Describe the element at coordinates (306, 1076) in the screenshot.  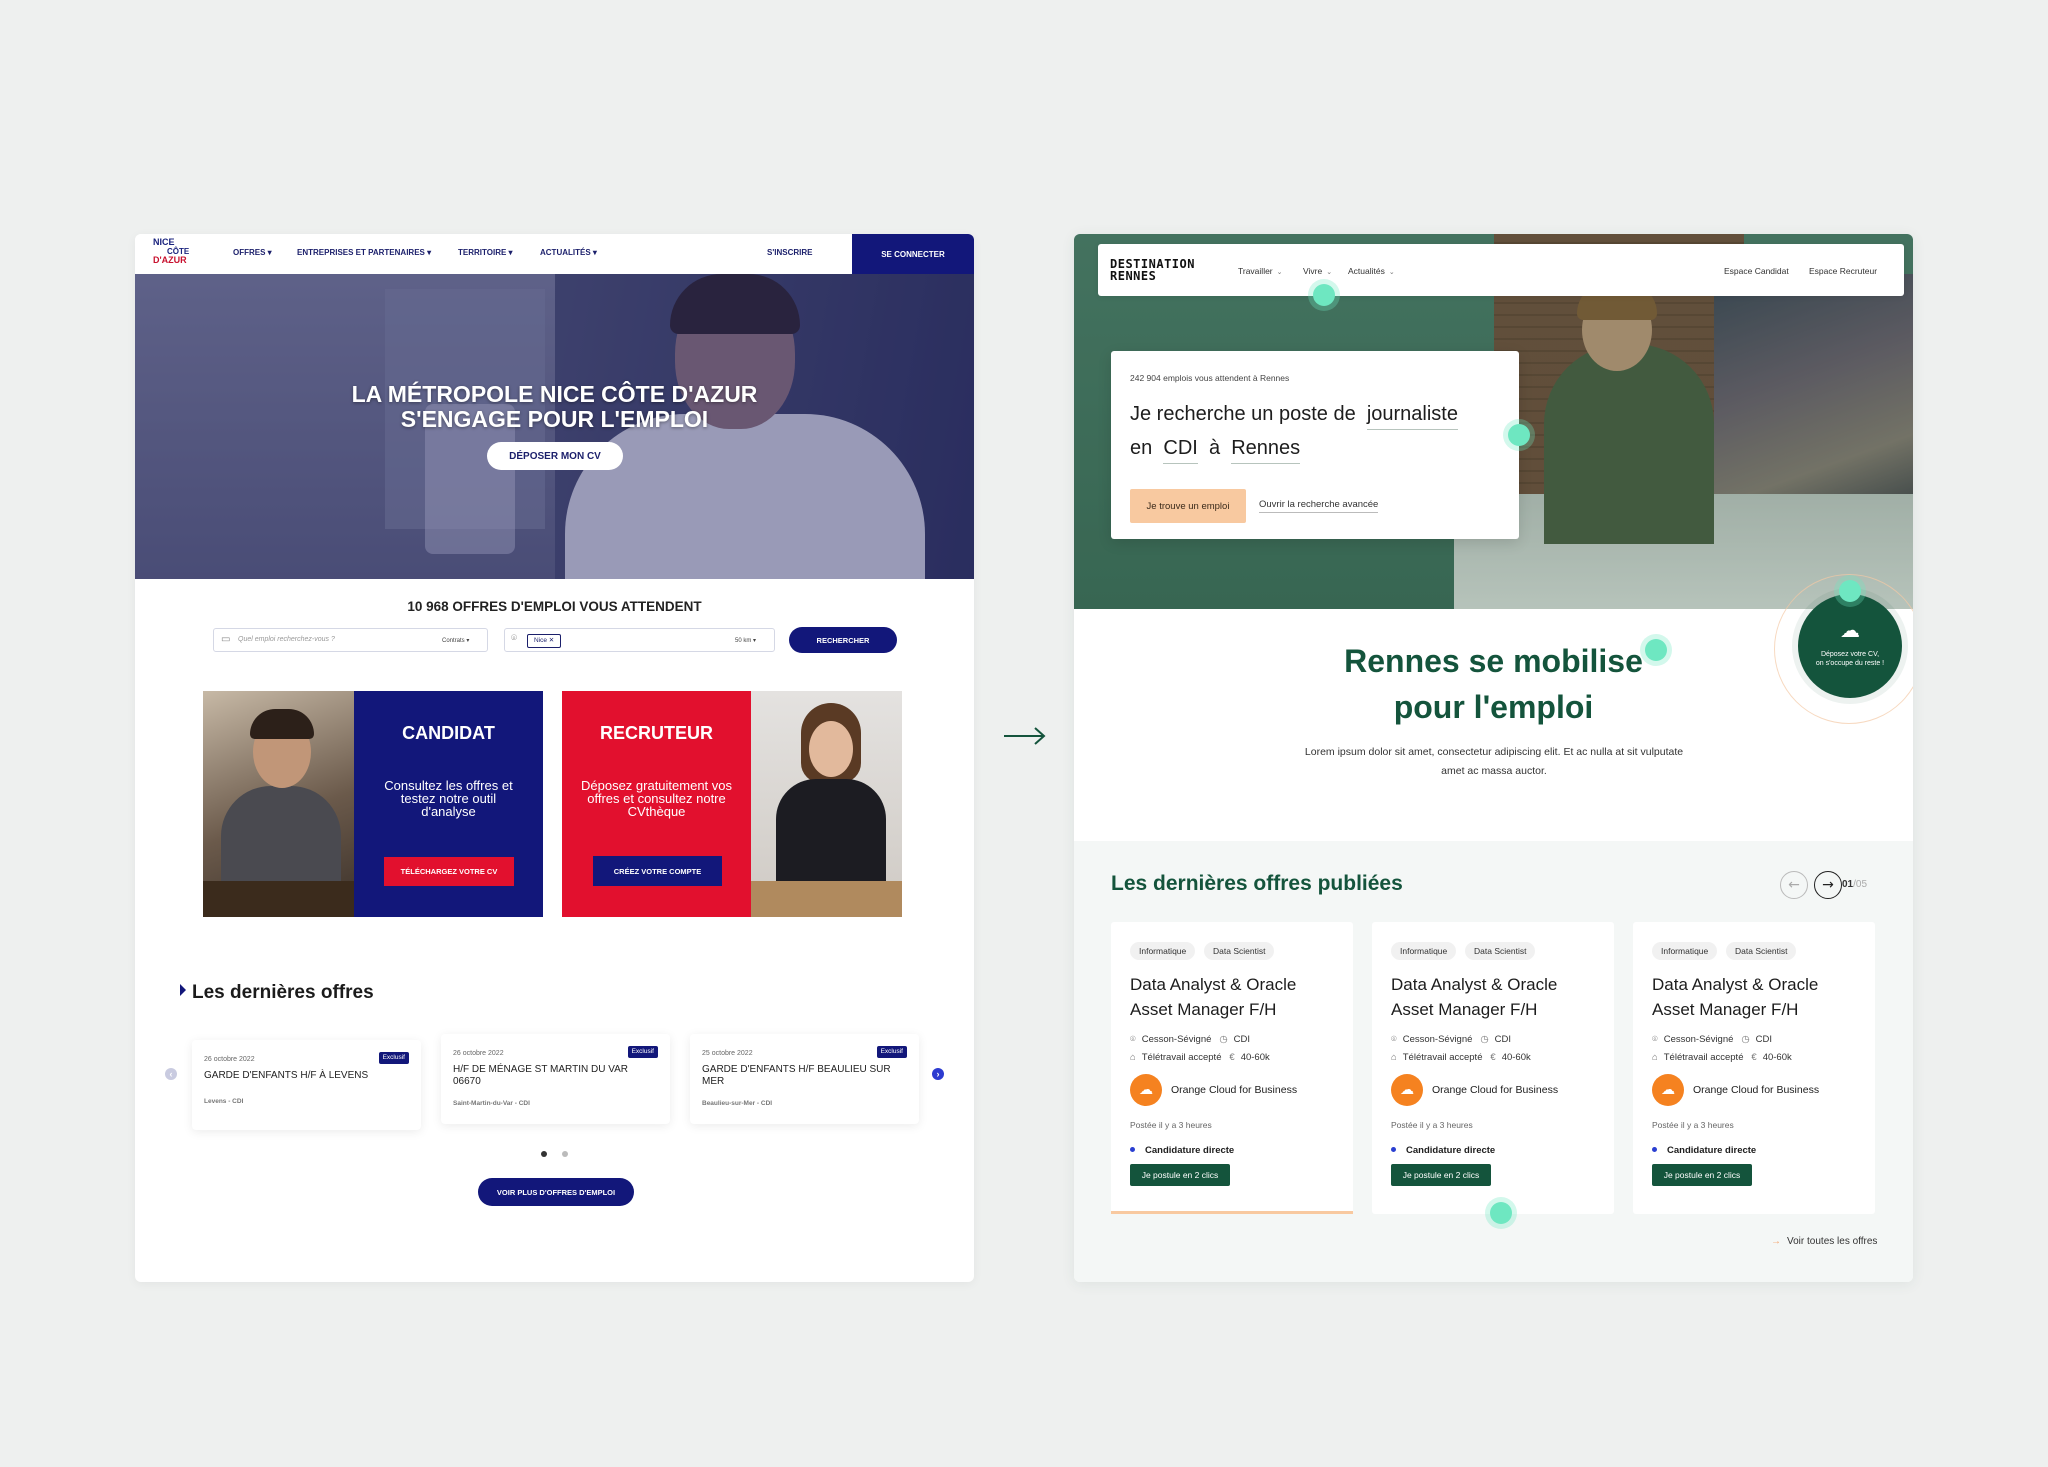
I see `job-title: GARDE D'ENFANTS H/F À LEVENS` at that location.